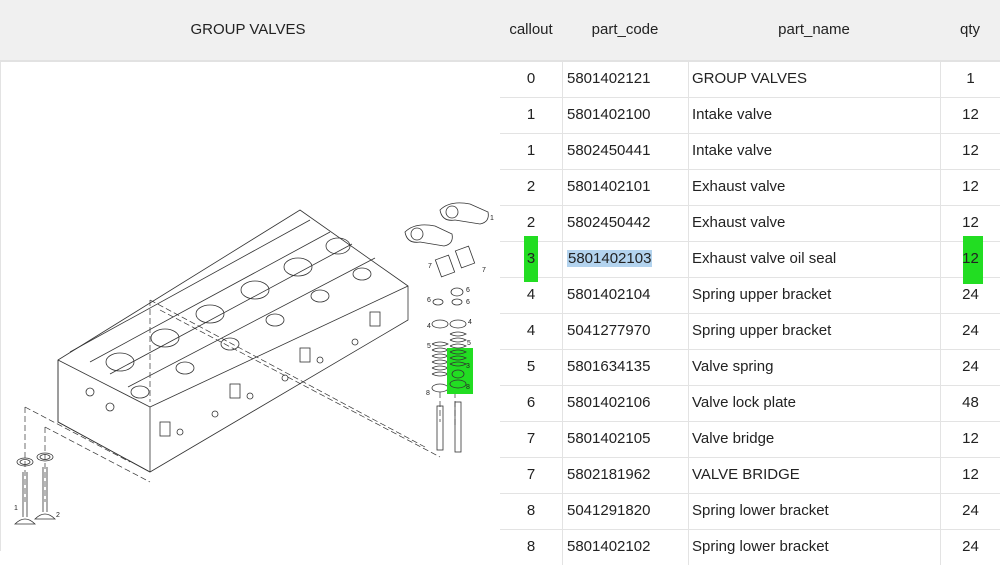 The height and width of the screenshot is (565, 1000). Describe the element at coordinates (248, 29) in the screenshot. I see `group-title: GROUP VALVES` at that location.